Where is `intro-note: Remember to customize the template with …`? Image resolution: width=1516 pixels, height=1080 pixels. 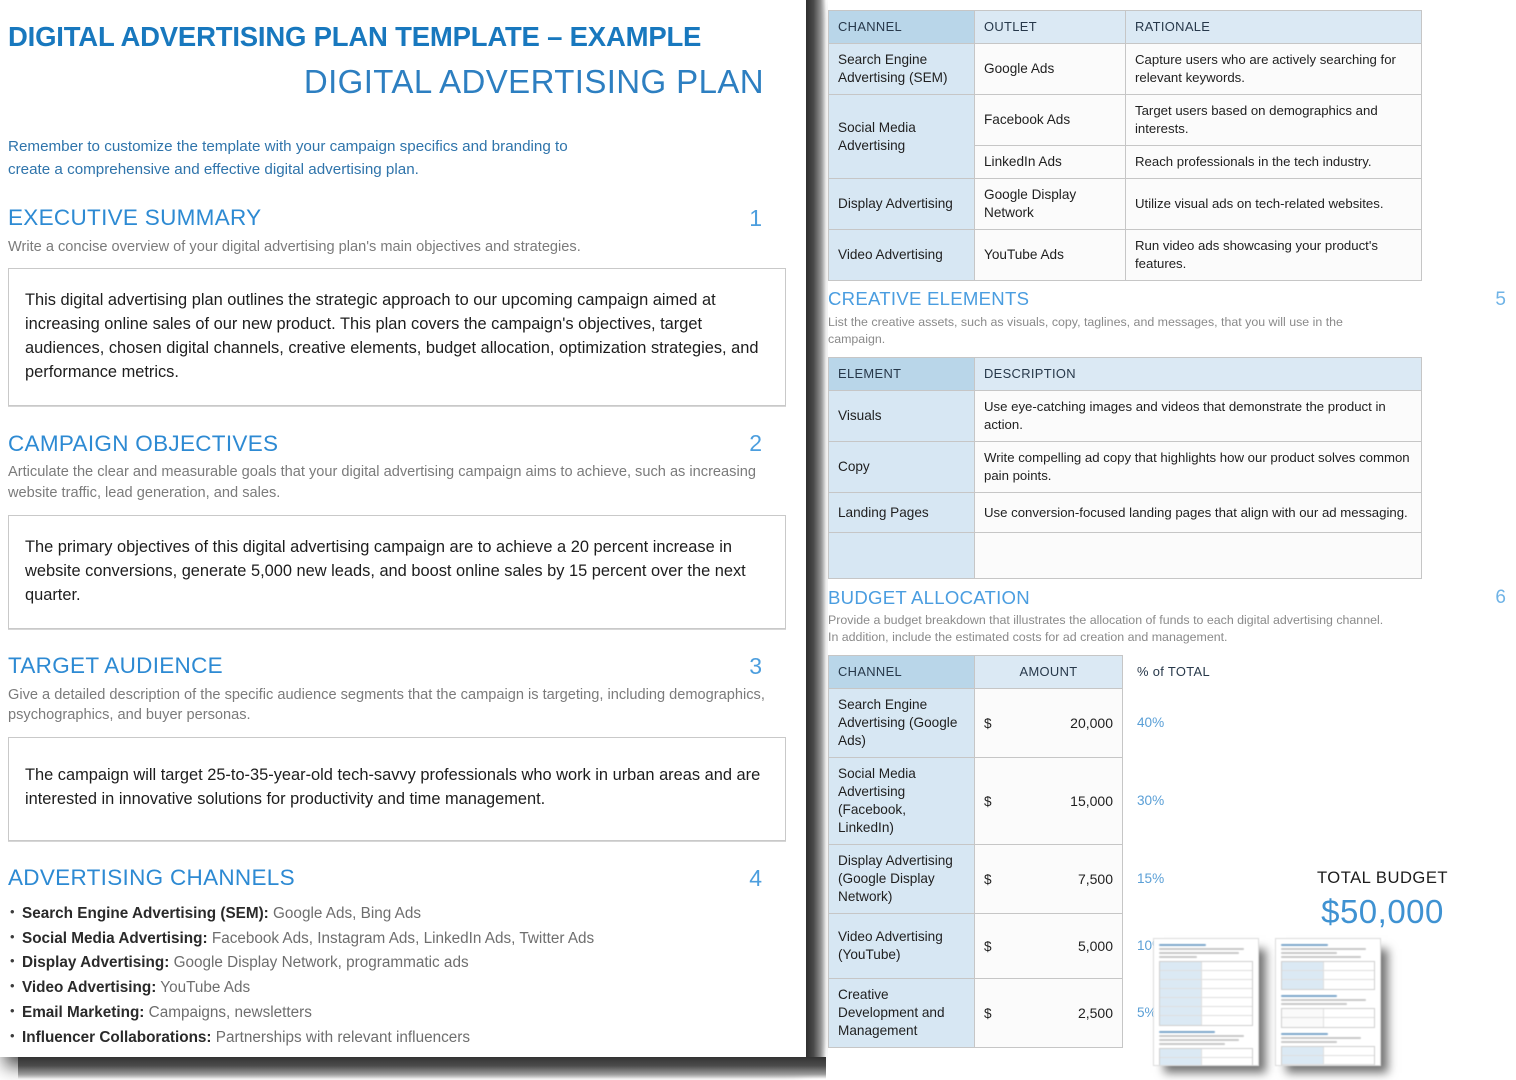 intro-note: Remember to customize the template with … is located at coordinates (288, 157).